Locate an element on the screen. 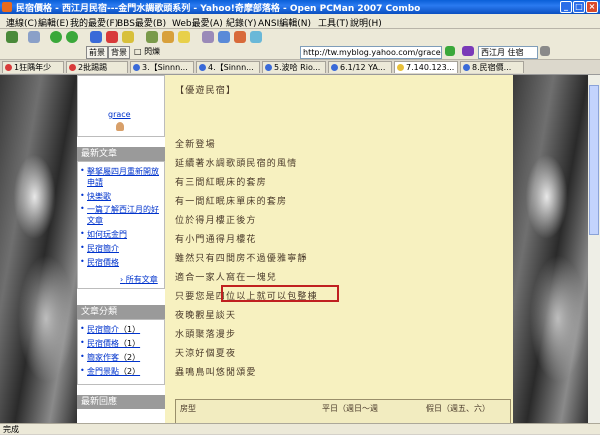 The image size is (600, 435). latest-replies-header: 最新回應 is located at coordinates (121, 402).